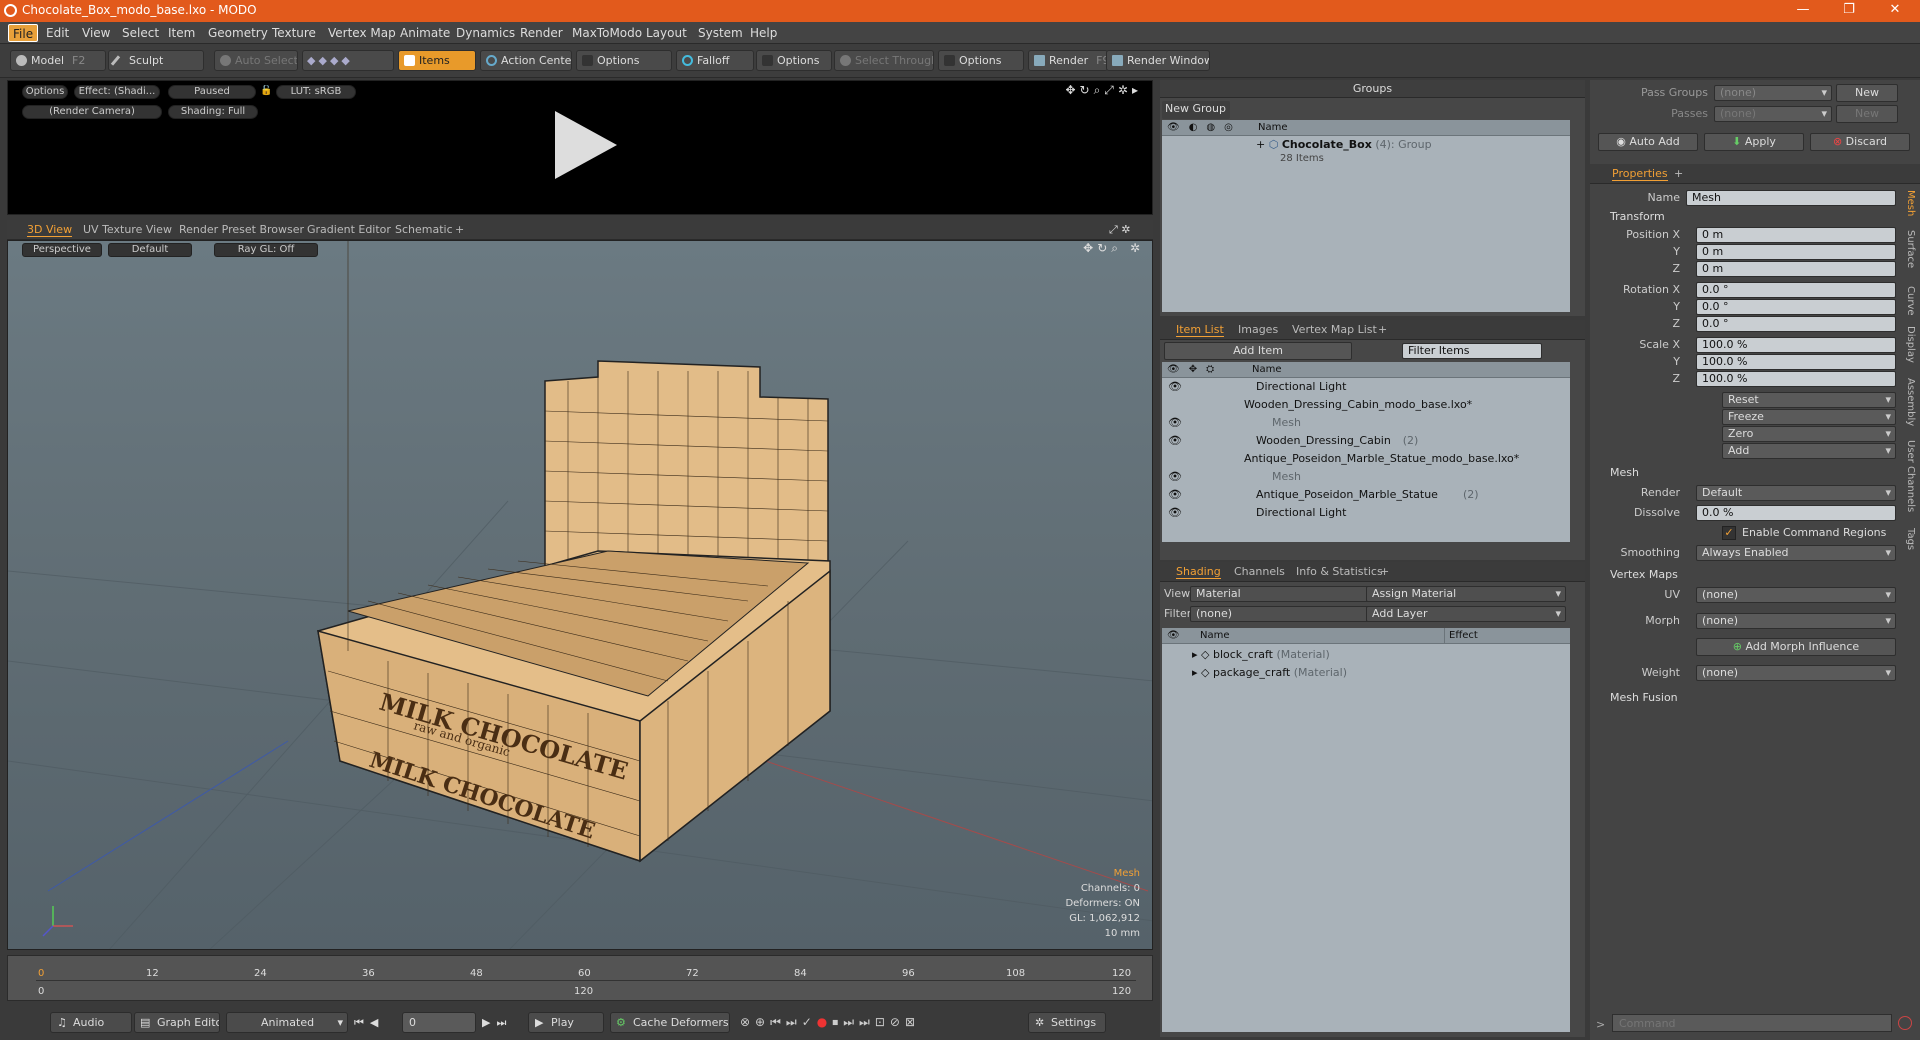 This screenshot has width=1920, height=1040. I want to click on animated-dropdown: Animated ▾, so click(287, 1022).